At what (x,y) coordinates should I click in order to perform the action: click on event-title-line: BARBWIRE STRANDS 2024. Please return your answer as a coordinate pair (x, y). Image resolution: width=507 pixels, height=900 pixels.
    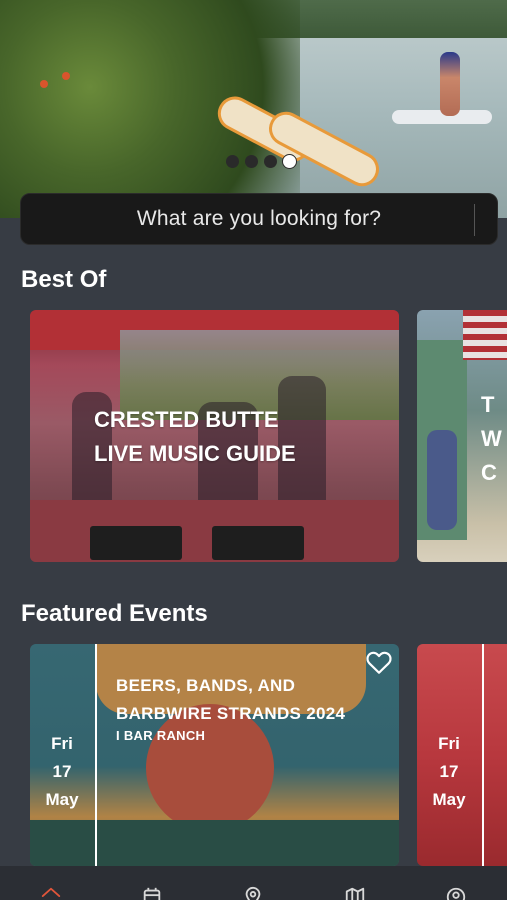
    Looking at the image, I should click on (231, 713).